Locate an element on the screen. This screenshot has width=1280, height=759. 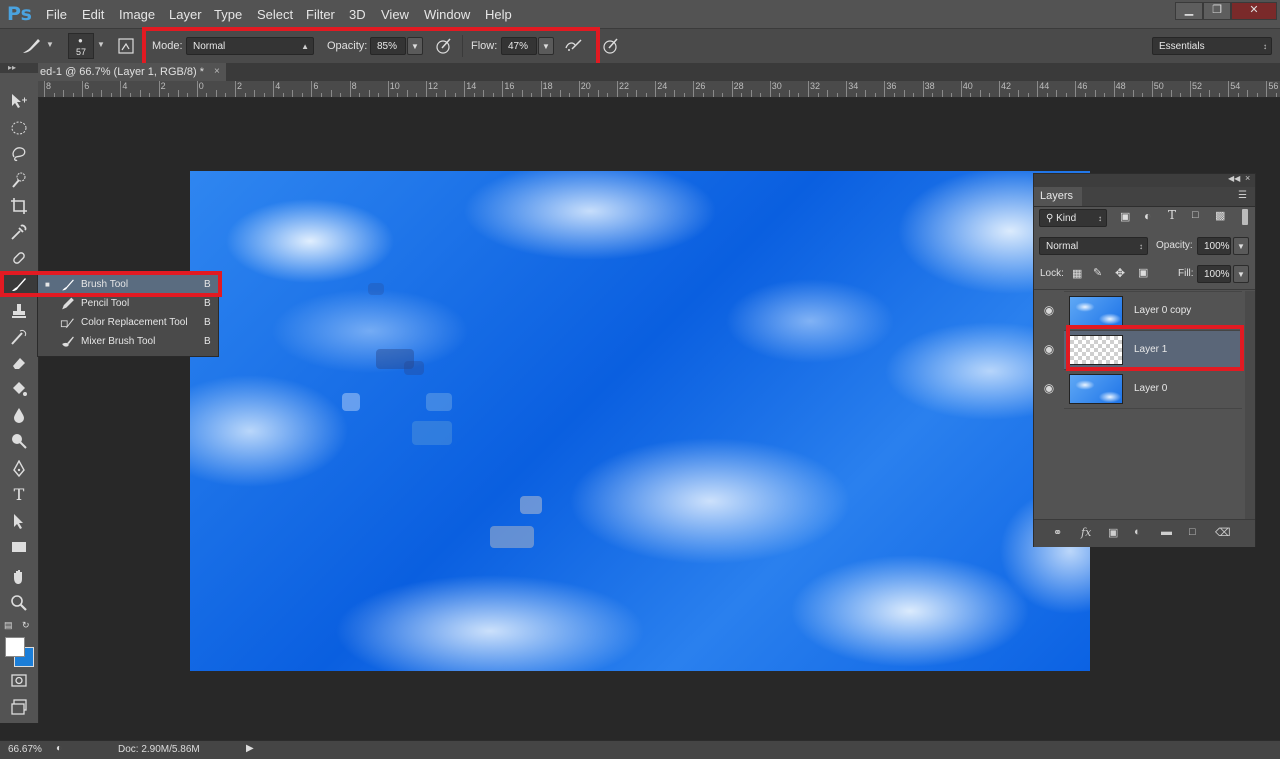
clone-stamp-tool-icon is located at coordinates (19, 311).